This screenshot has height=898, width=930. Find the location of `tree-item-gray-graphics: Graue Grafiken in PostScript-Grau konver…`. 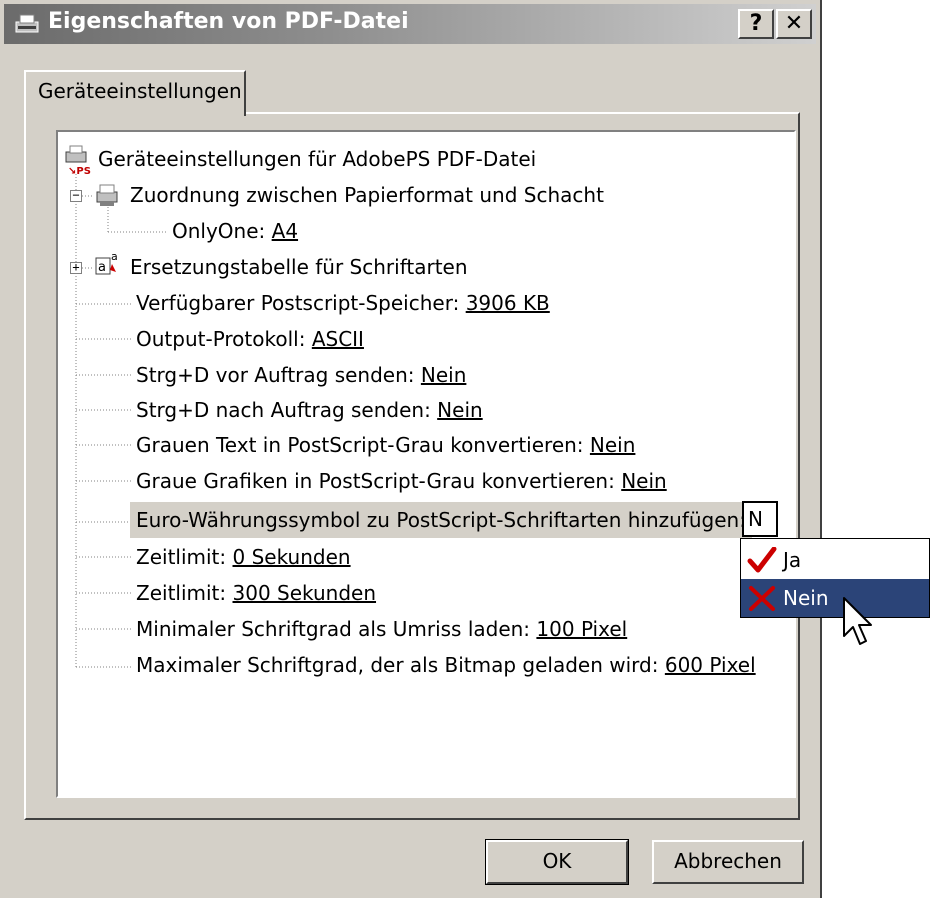

tree-item-gray-graphics: Graue Grafiken in PostScript-Grau konver… is located at coordinates (401, 481).